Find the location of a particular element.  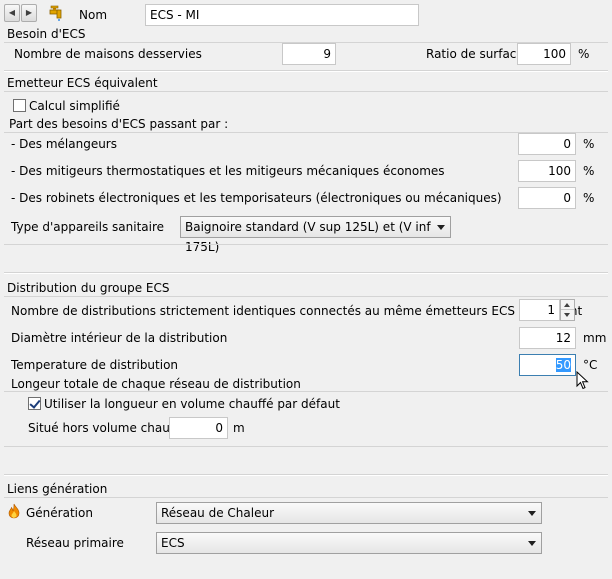

maisons-label: Nombre de maisons desservies is located at coordinates (108, 54).